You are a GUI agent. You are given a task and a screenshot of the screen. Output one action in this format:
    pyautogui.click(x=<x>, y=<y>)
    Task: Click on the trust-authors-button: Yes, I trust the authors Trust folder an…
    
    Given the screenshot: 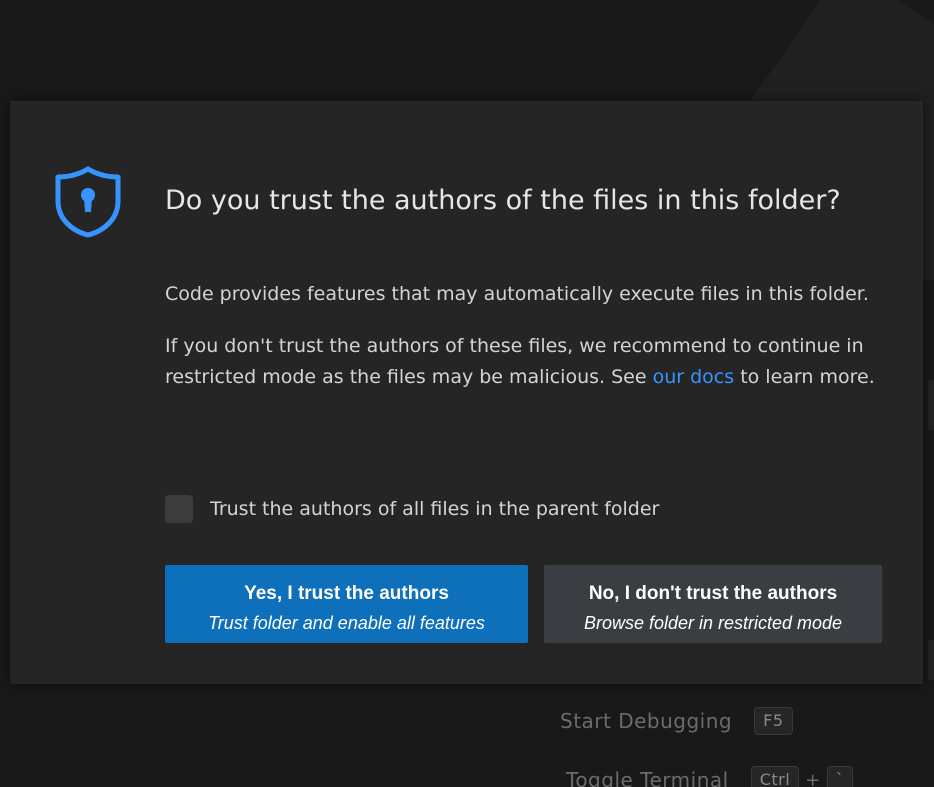 What is the action you would take?
    pyautogui.click(x=346, y=604)
    